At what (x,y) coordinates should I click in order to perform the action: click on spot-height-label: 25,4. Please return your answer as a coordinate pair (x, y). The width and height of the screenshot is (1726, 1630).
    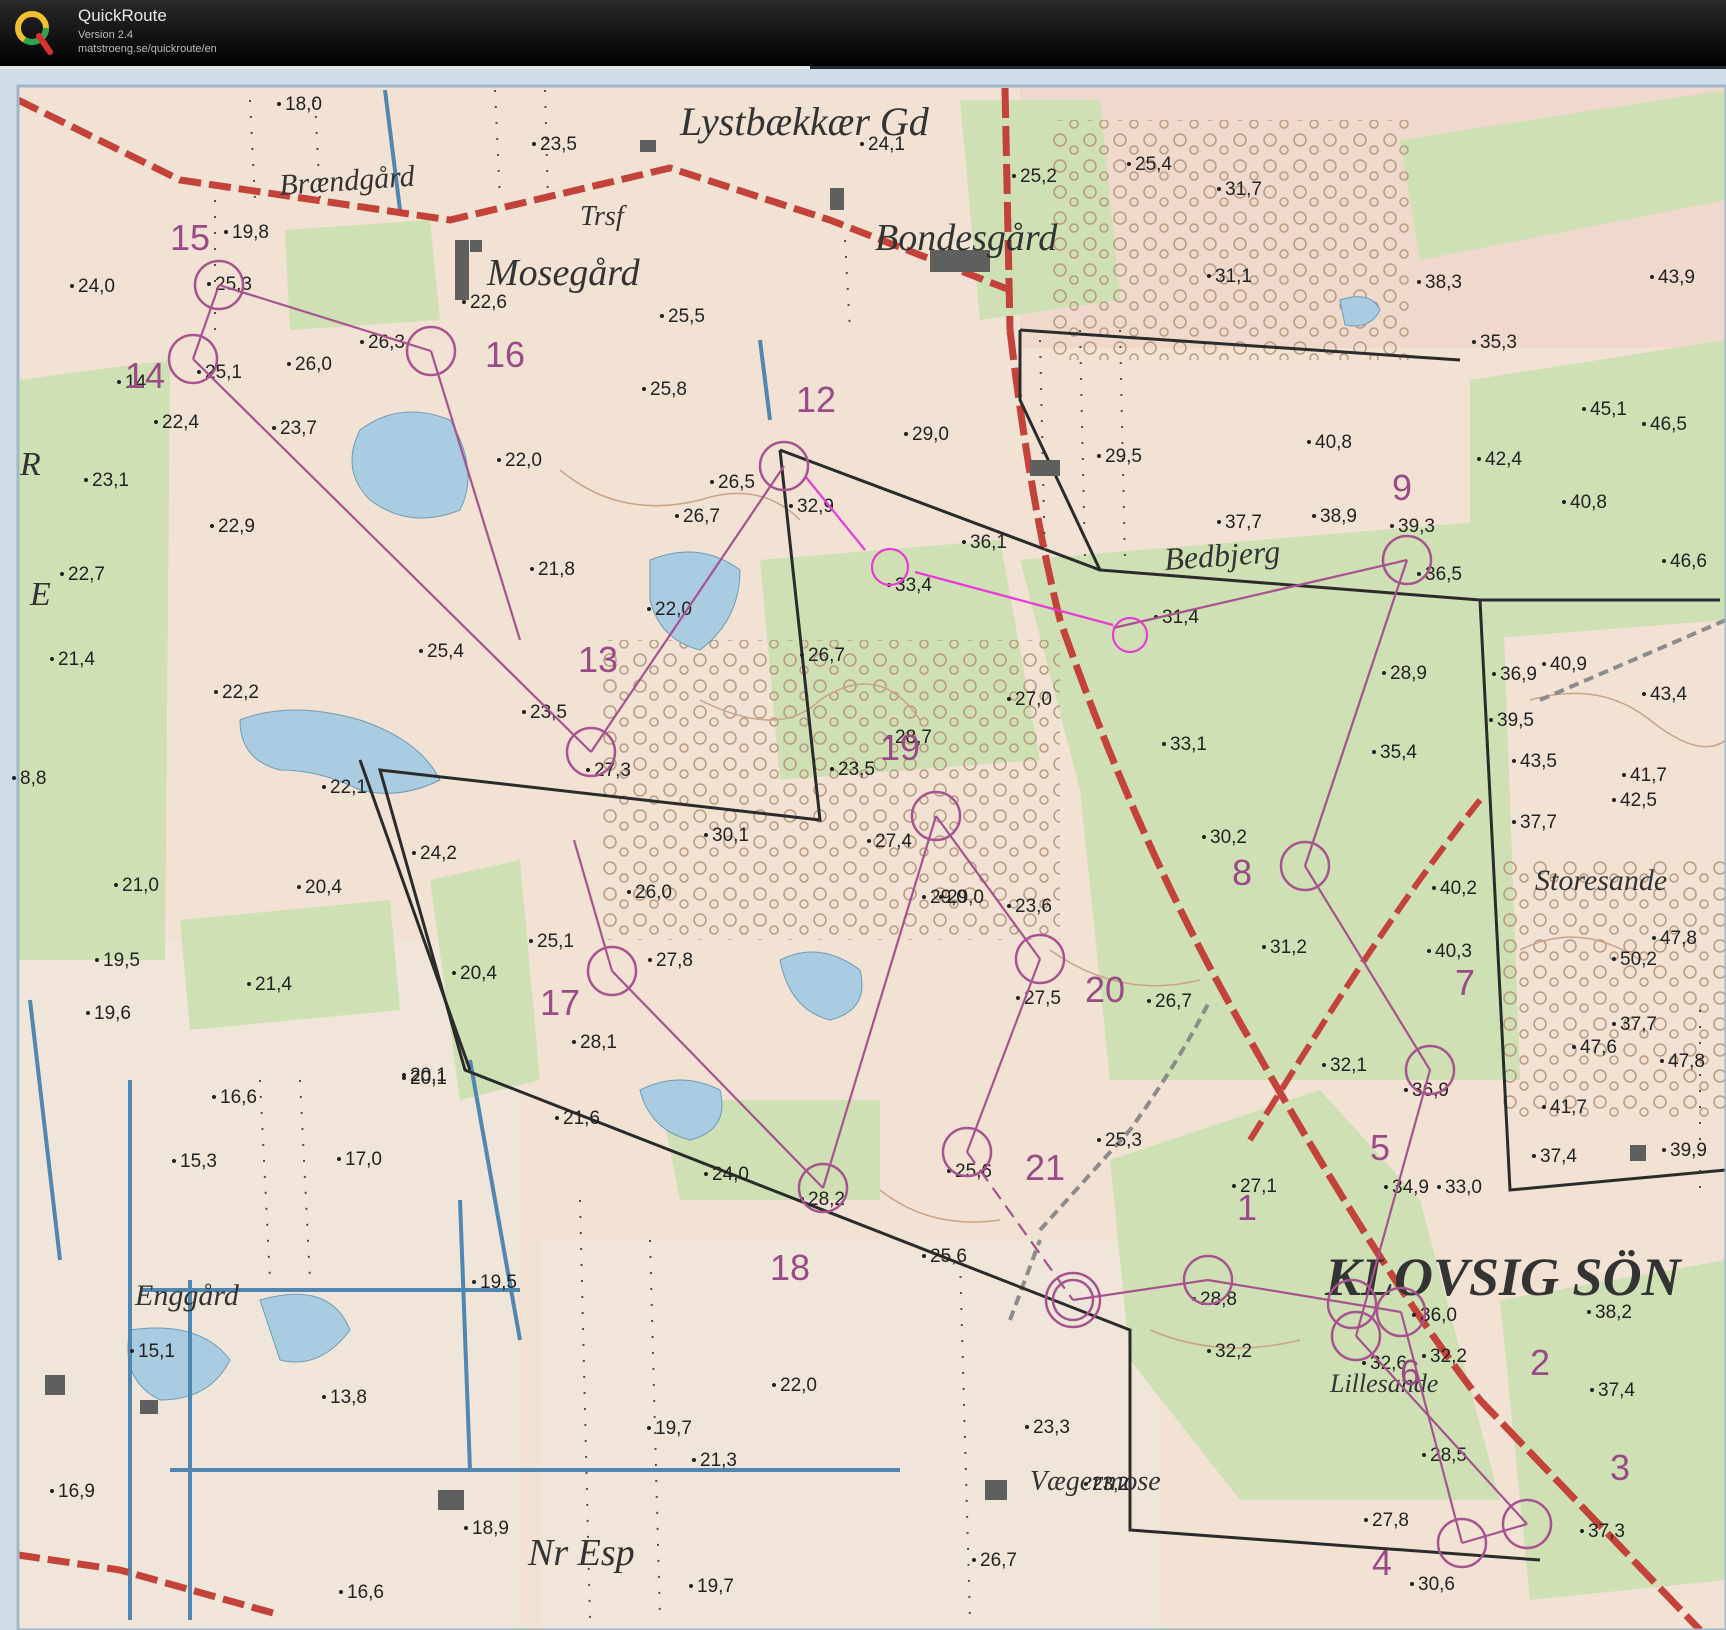
    Looking at the image, I should click on (445, 651).